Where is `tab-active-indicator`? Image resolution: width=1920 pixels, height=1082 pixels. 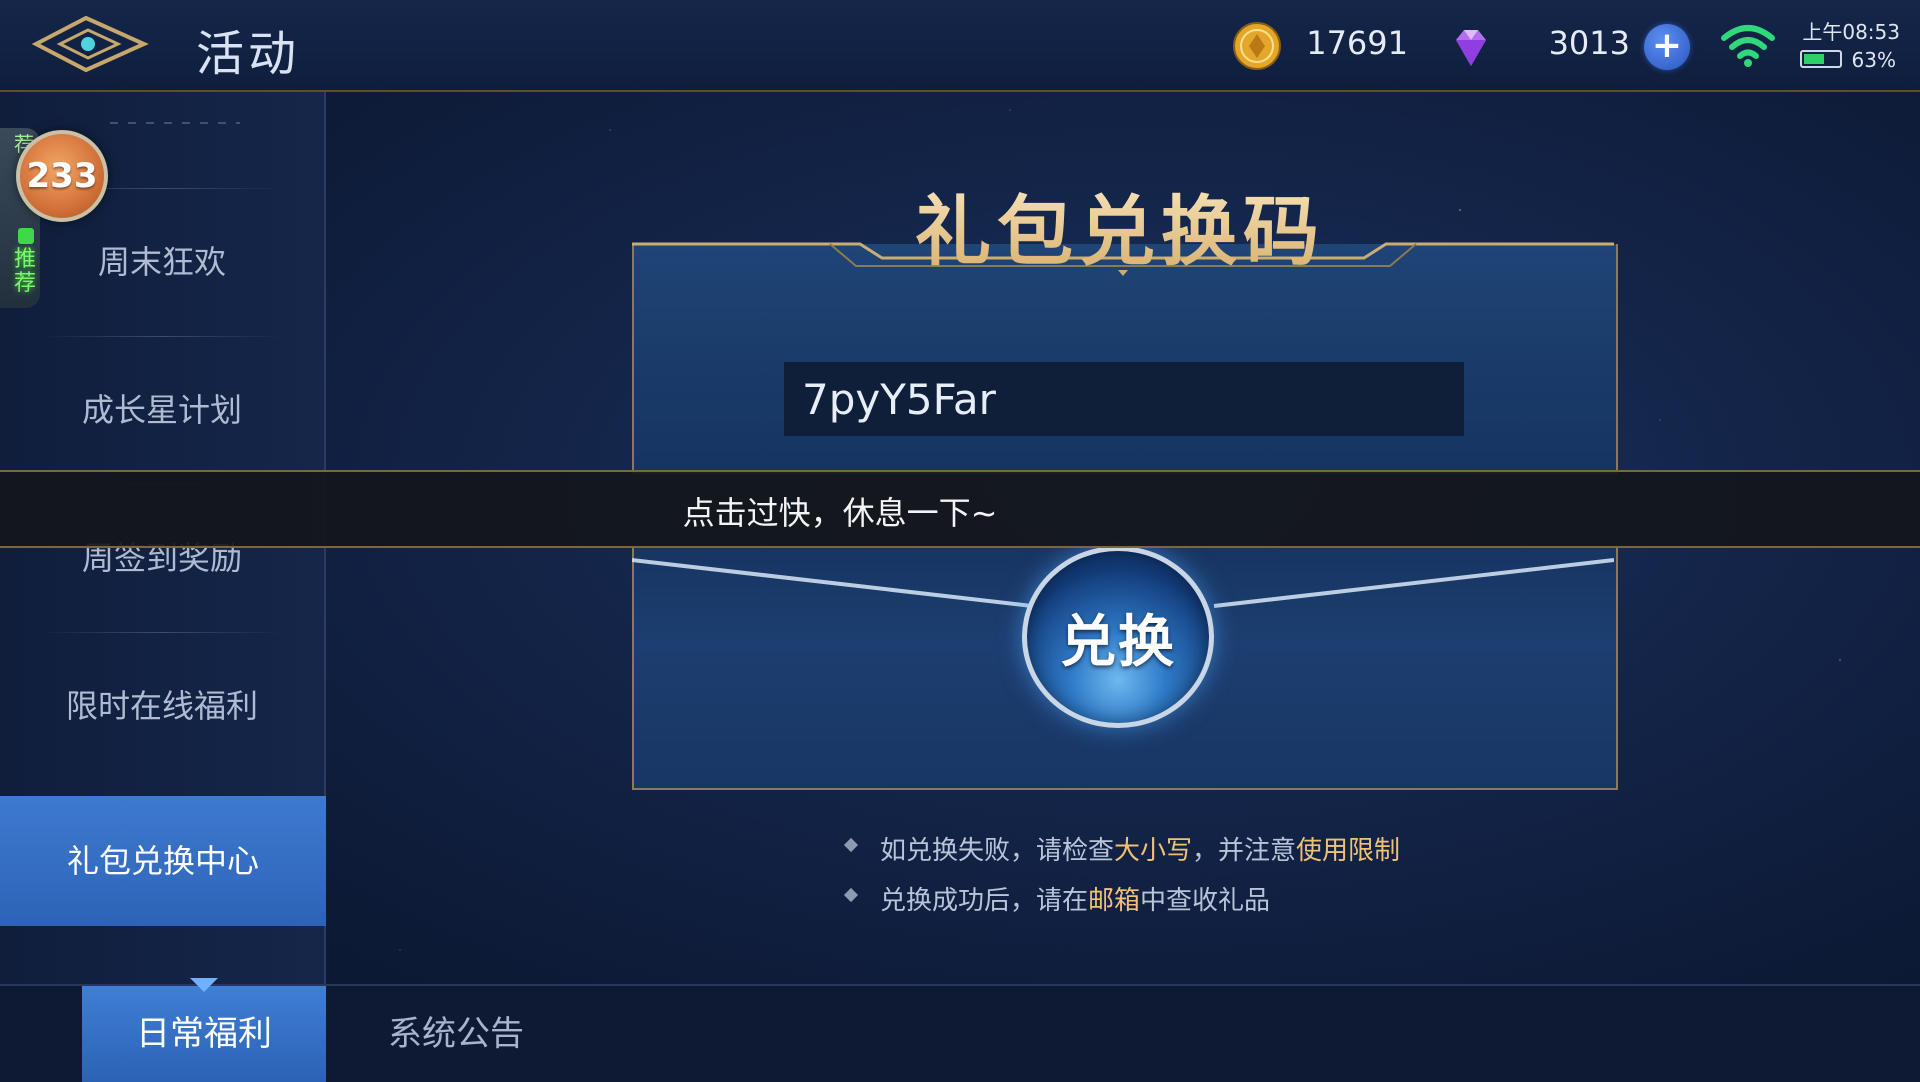 tab-active-indicator is located at coordinates (204, 985).